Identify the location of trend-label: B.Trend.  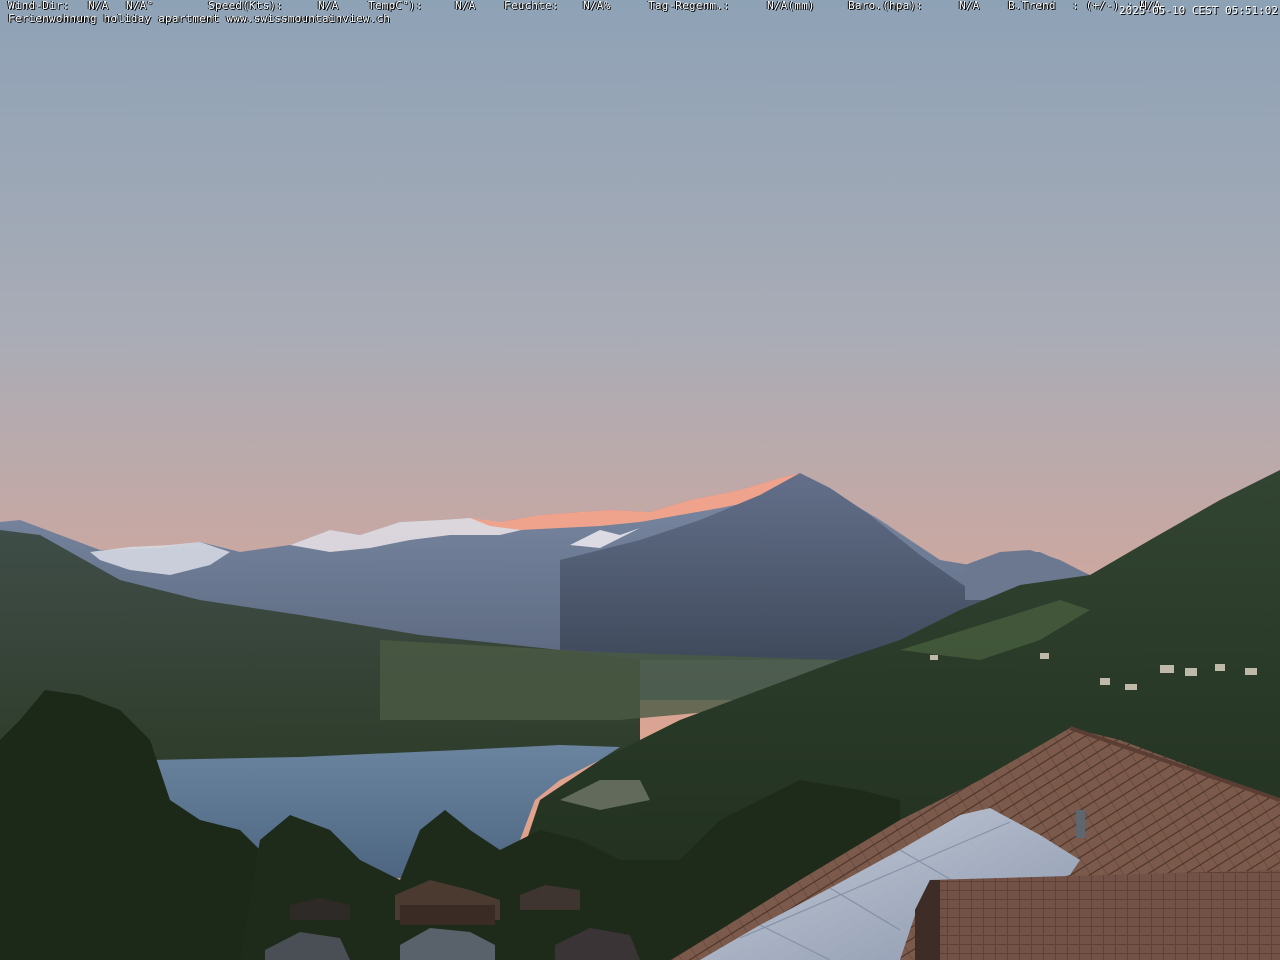
(1032, 6).